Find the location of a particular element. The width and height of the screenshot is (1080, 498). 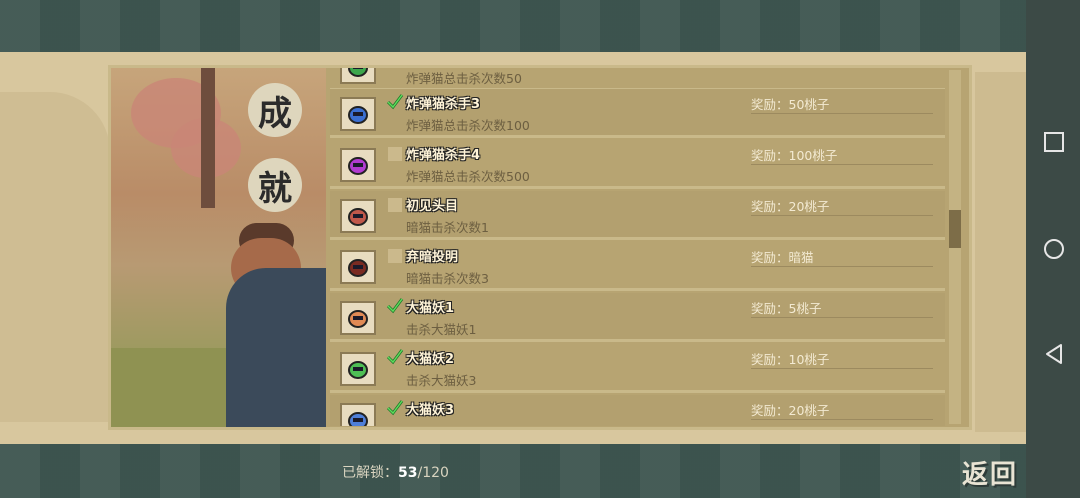

title-char-1: 成 is located at coordinates (275, 110).